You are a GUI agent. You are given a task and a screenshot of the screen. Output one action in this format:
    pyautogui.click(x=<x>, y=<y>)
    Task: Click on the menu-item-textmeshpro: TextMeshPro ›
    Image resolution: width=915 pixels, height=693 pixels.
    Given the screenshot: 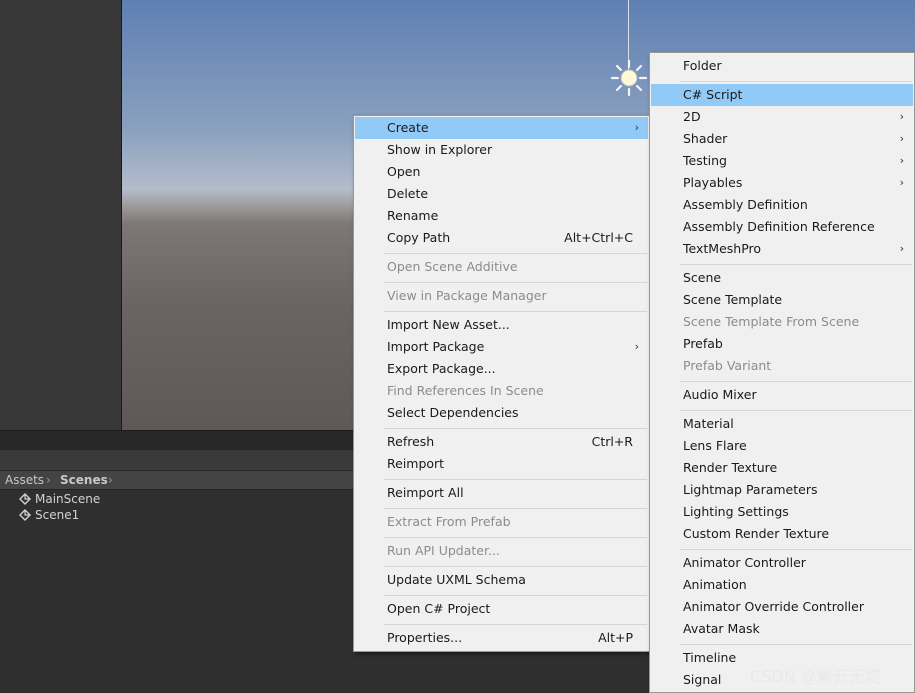 What is the action you would take?
    pyautogui.click(x=782, y=249)
    